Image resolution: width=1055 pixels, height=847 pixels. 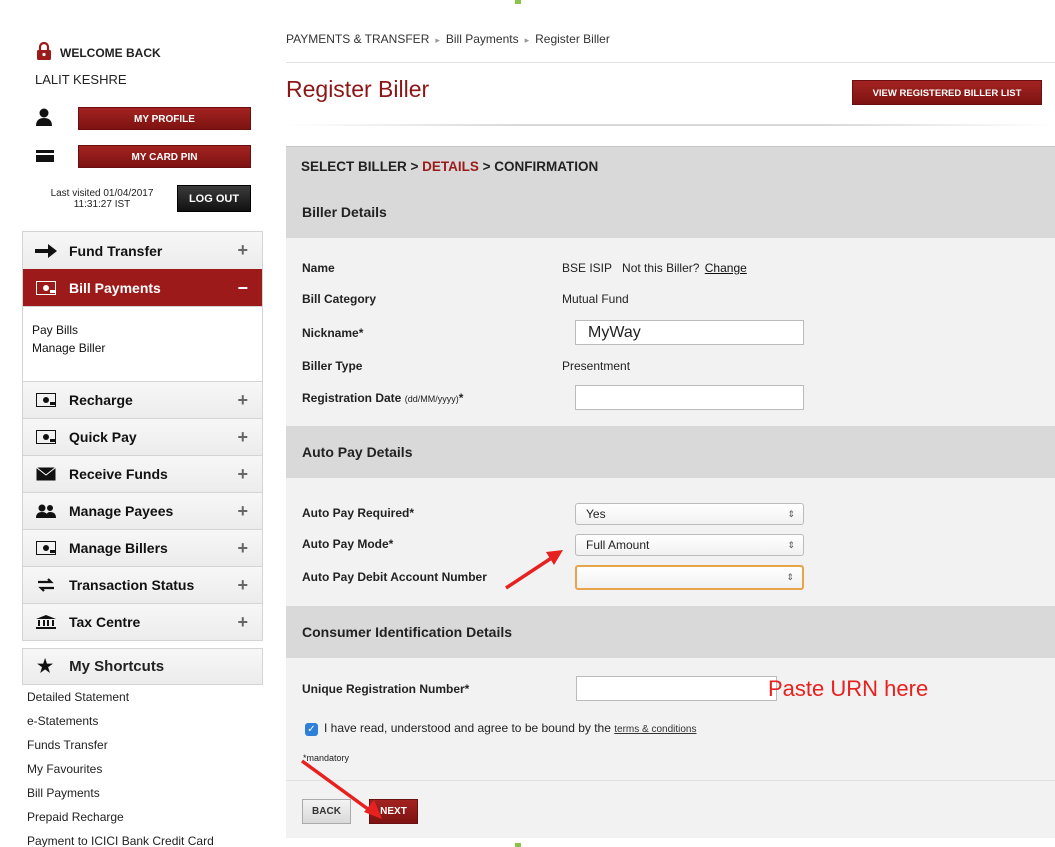 I want to click on breadcrumb-item-current: Register Biller, so click(x=572, y=39).